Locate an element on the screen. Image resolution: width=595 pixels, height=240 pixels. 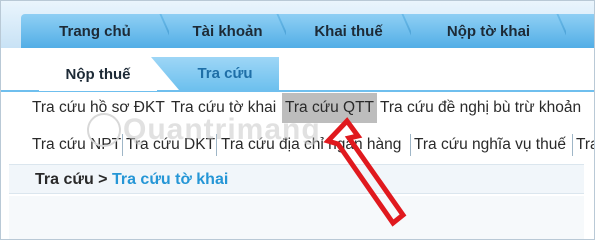
tab-label: Khai thuế is located at coordinates (348, 31).